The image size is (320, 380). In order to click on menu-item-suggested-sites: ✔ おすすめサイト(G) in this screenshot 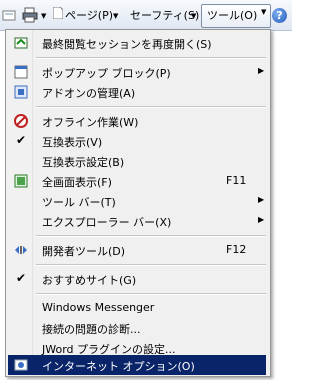, I will do `click(137, 279)`.